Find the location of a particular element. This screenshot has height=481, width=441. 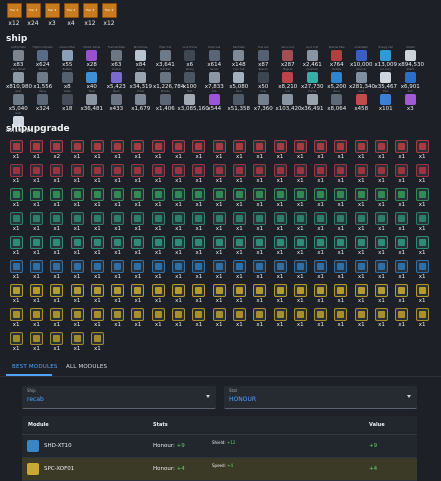

ship-item: Hull Part x1,226,784 is located at coordinates (168, 79).